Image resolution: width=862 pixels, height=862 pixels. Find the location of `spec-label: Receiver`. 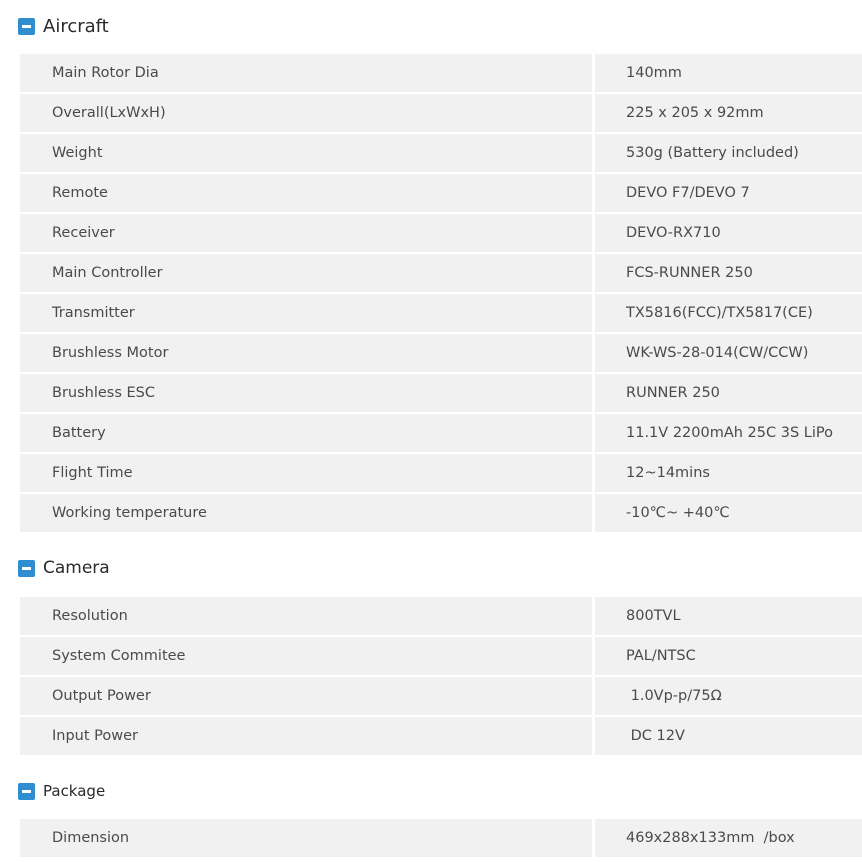

spec-label: Receiver is located at coordinates (307, 234).